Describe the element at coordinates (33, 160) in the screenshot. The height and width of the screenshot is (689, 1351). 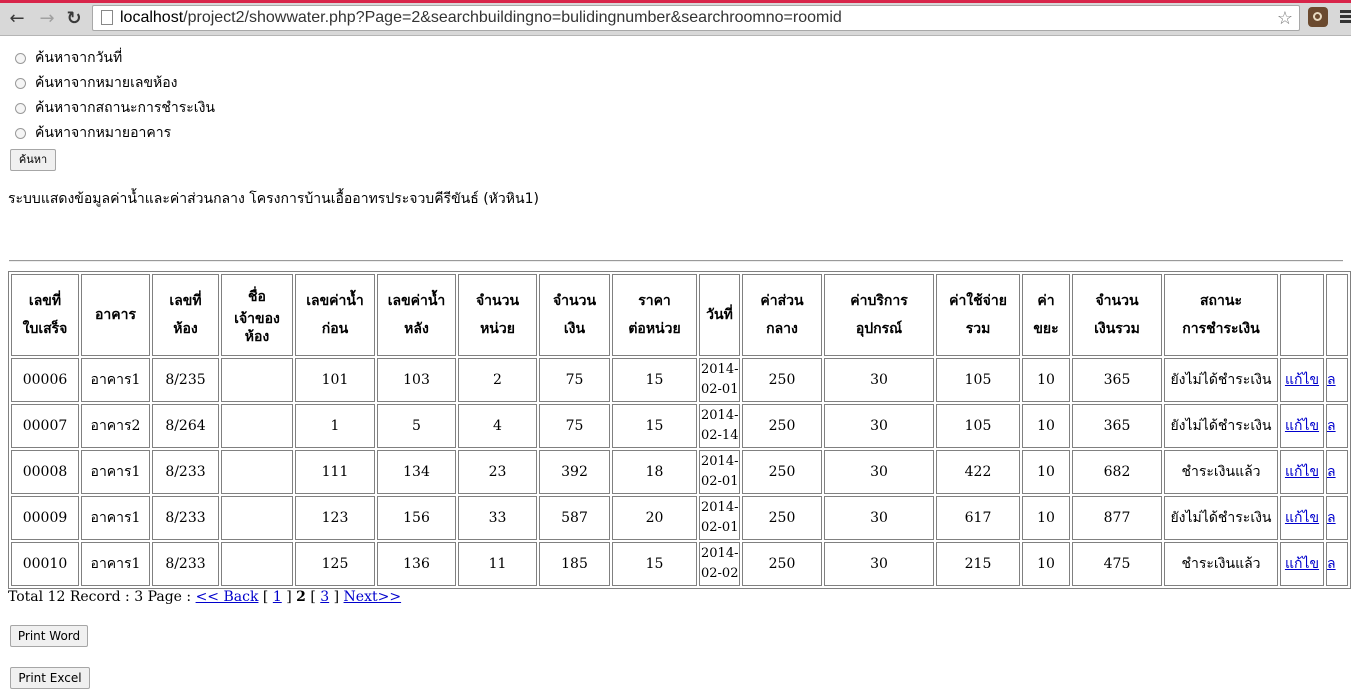
I see `search-button: ค้นหา` at that location.